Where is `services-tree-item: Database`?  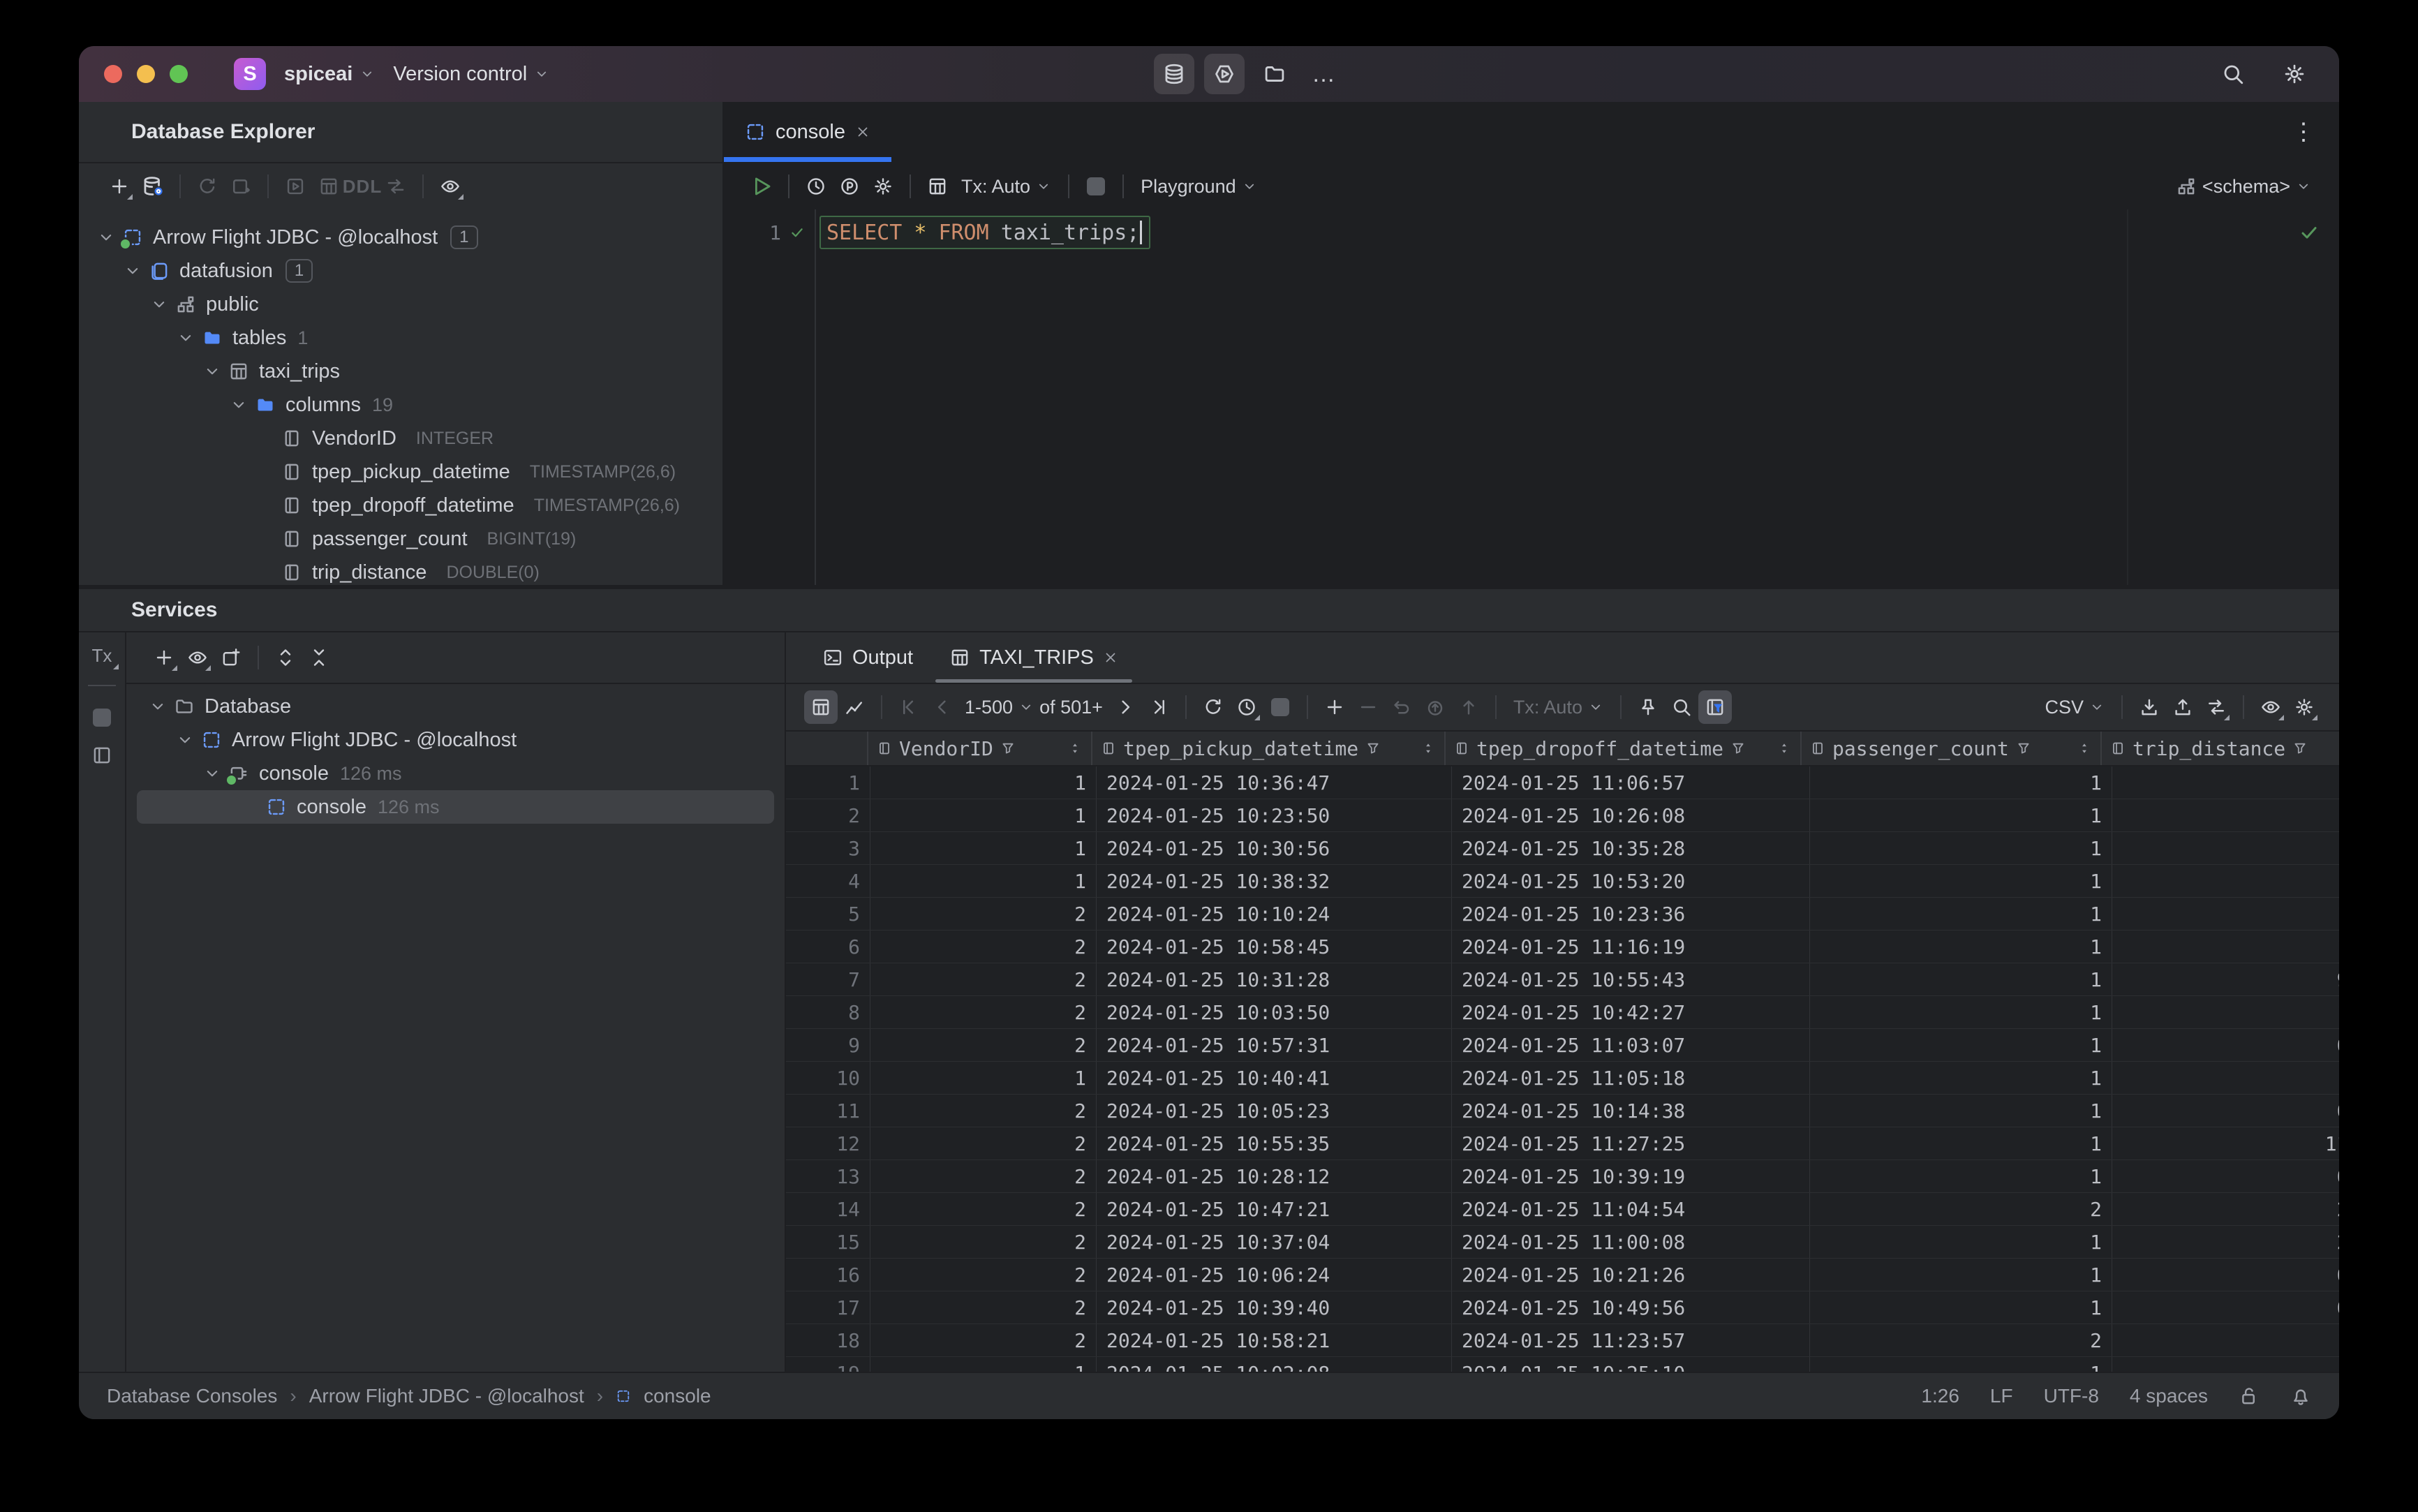
services-tree-item: Database is located at coordinates (455, 706).